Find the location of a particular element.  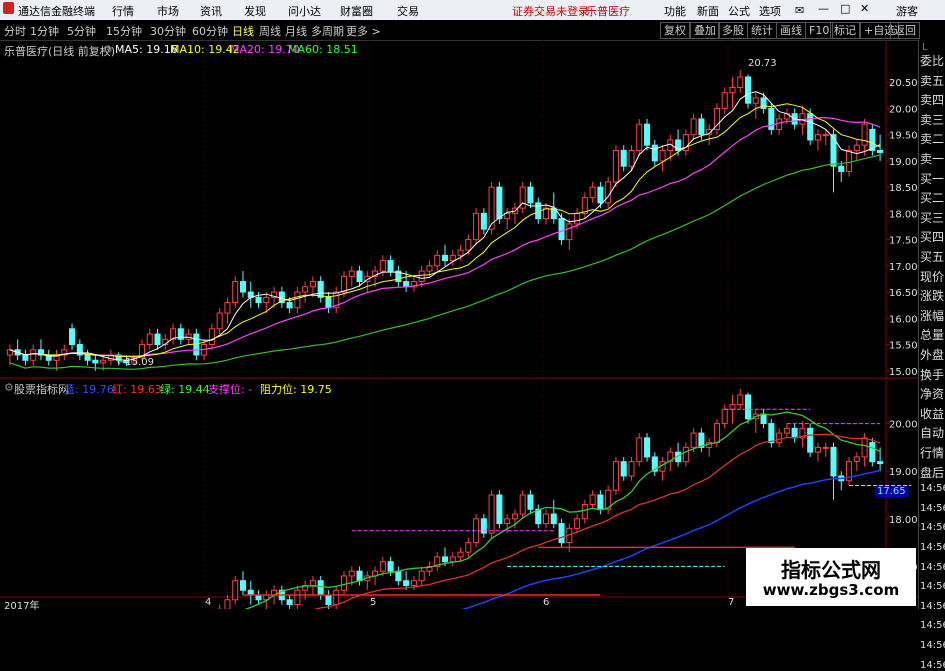

minimize-icon: — is located at coordinates (823, 8).